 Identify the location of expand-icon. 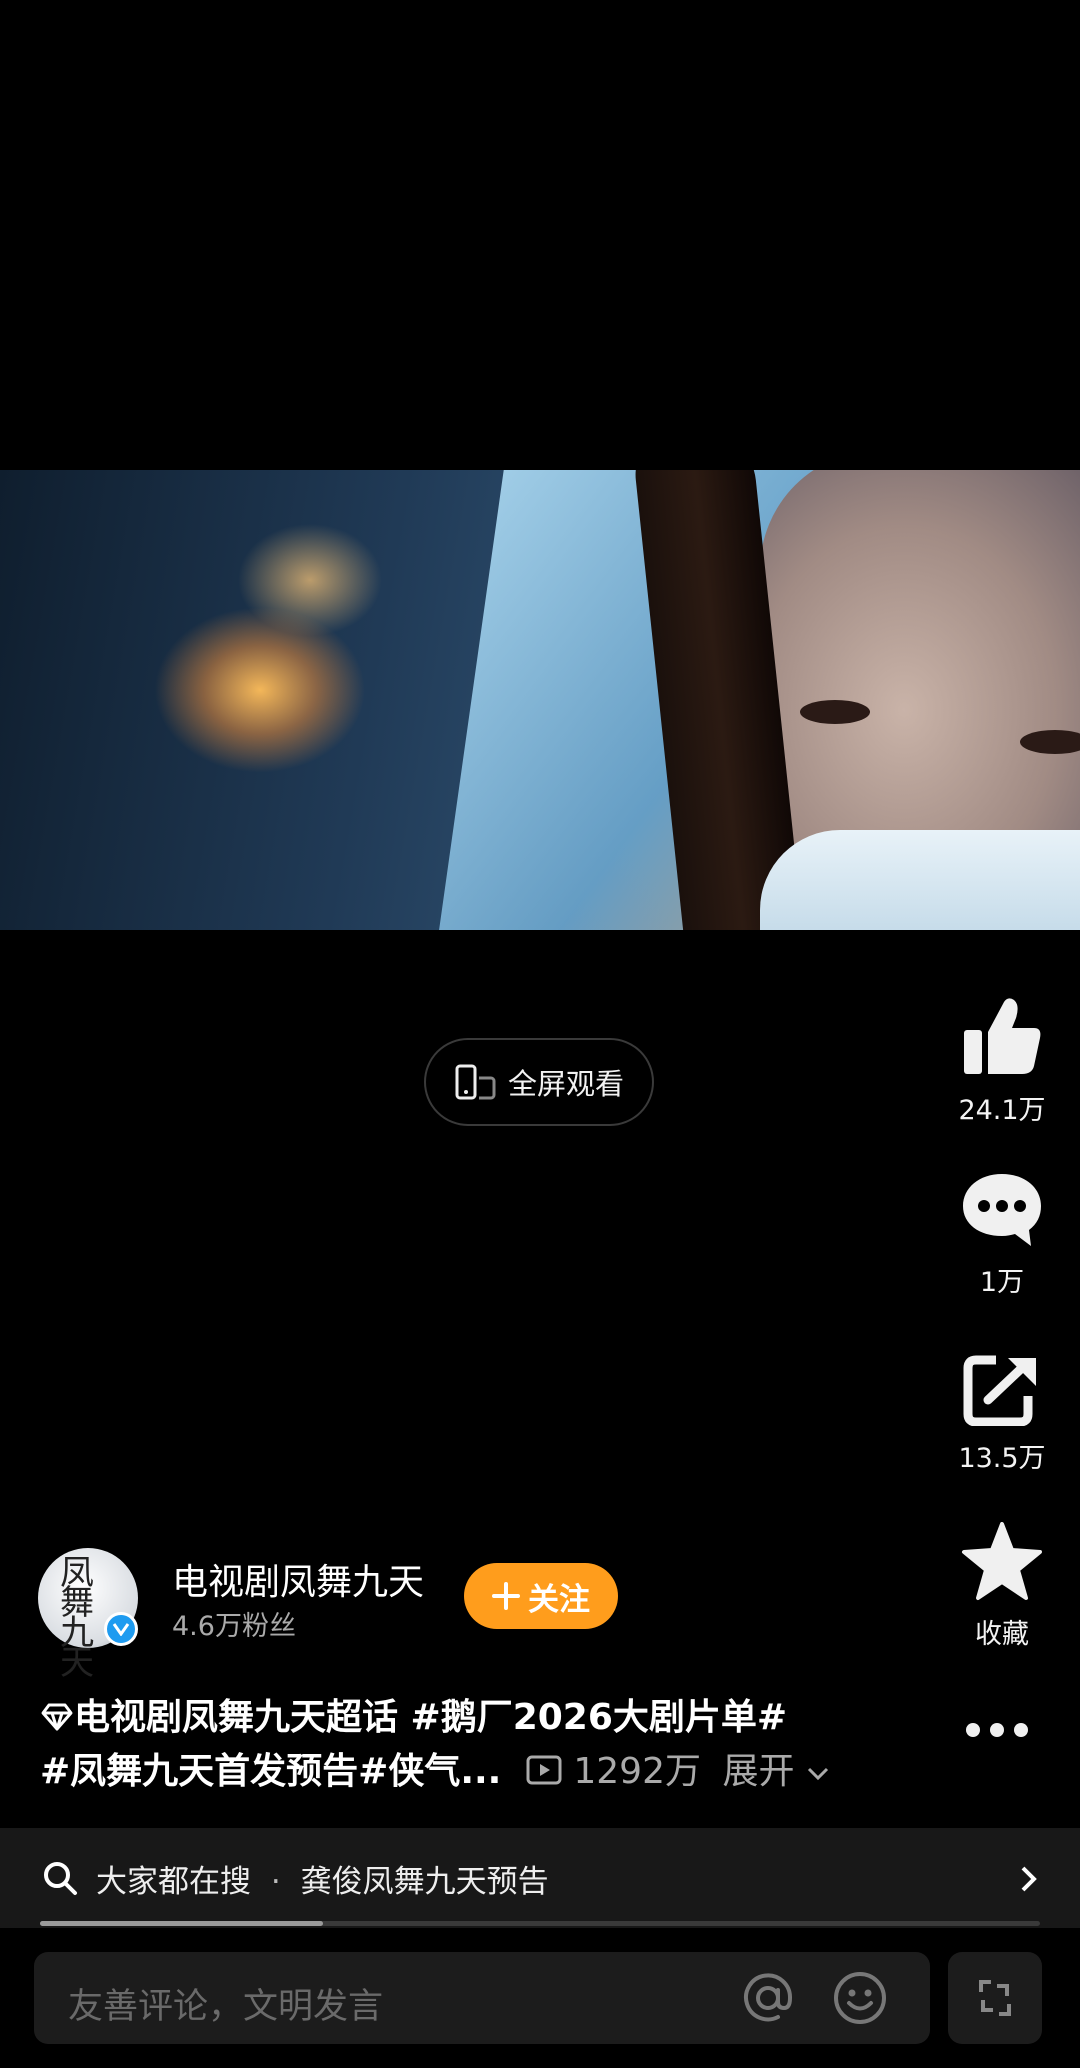
(995, 1998).